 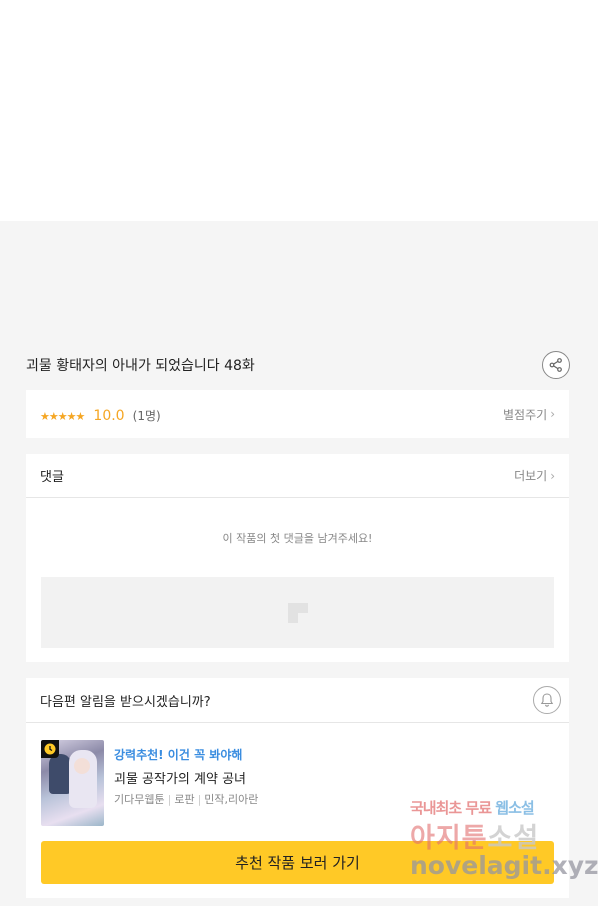 I want to click on comments-title: 댓글, so click(x=52, y=477).